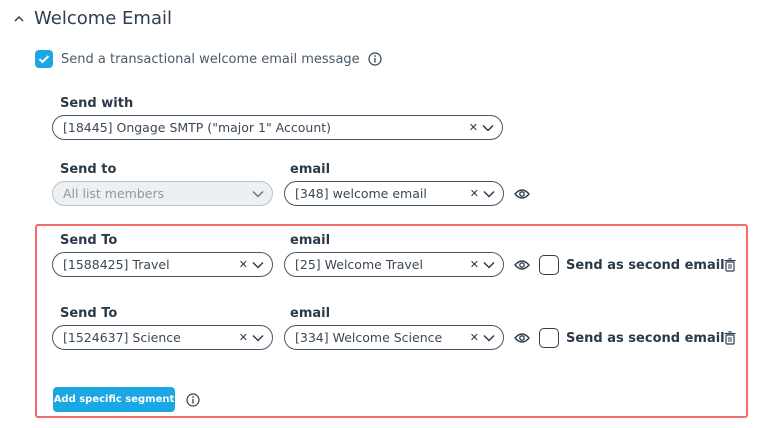  Describe the element at coordinates (88, 169) in the screenshot. I see `send-to-label: Send to` at that location.